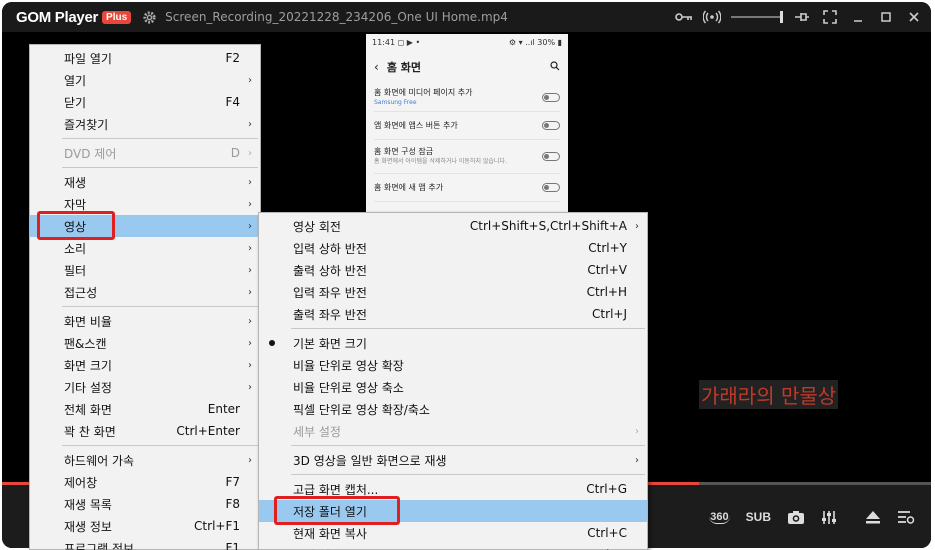 This screenshot has width=935, height=550. I want to click on three-sixty-label: 360, so click(719, 517).